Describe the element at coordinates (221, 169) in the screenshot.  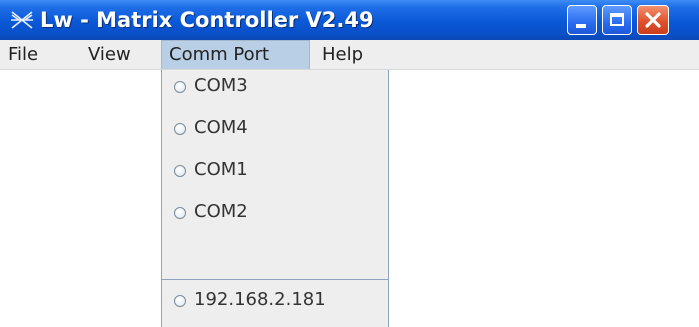
I see `option-label: COM1` at that location.